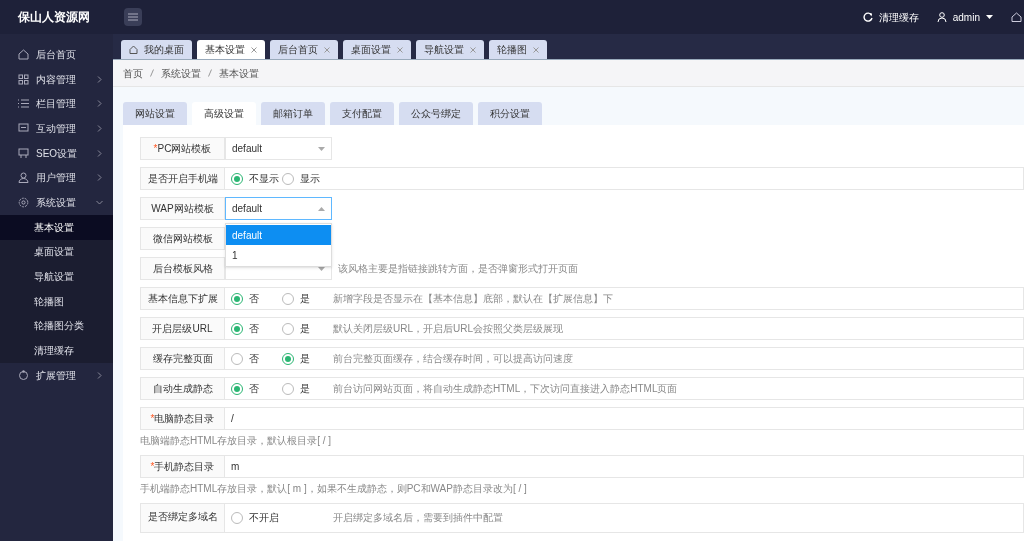  Describe the element at coordinates (333, 489) in the screenshot. I see `help-text: 手机端静态HTML存放目录，默认[ m ]，如果不生成静态，则PC和WAP静态目录改为[ / ]` at that location.